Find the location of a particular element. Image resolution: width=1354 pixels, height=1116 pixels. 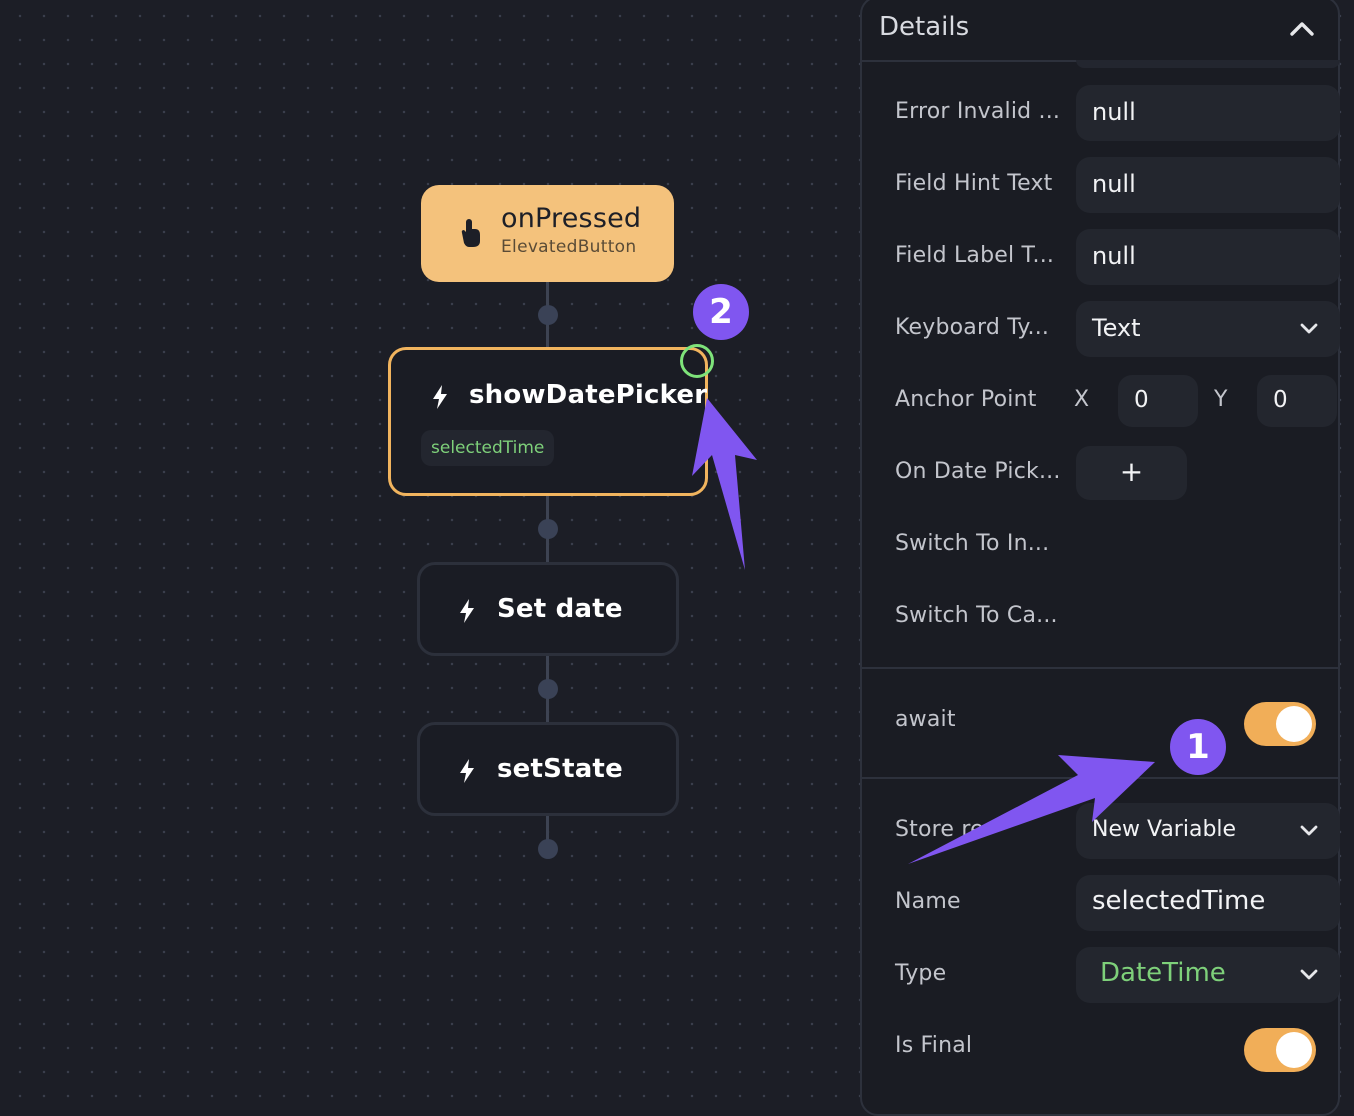

action-node-showdatepicker: showDatePicker selectedTime is located at coordinates (548, 421).